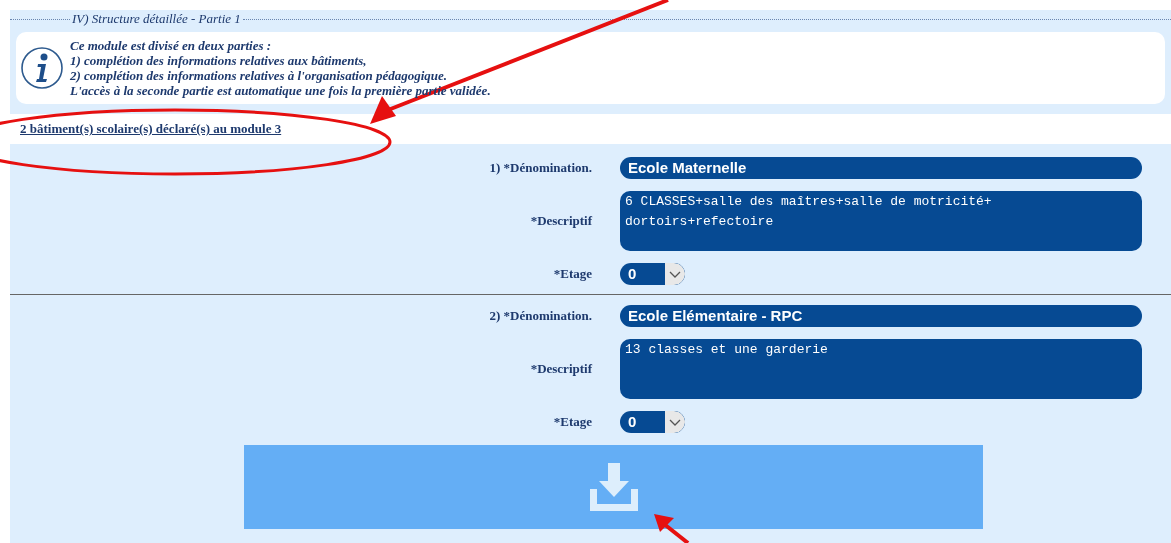 Image resolution: width=1171 pixels, height=543 pixels. Describe the element at coordinates (151, 129) in the screenshot. I see `buildings-link: 2 bâtiment(s) scolaire(s) déclaré(s) au module 3` at that location.